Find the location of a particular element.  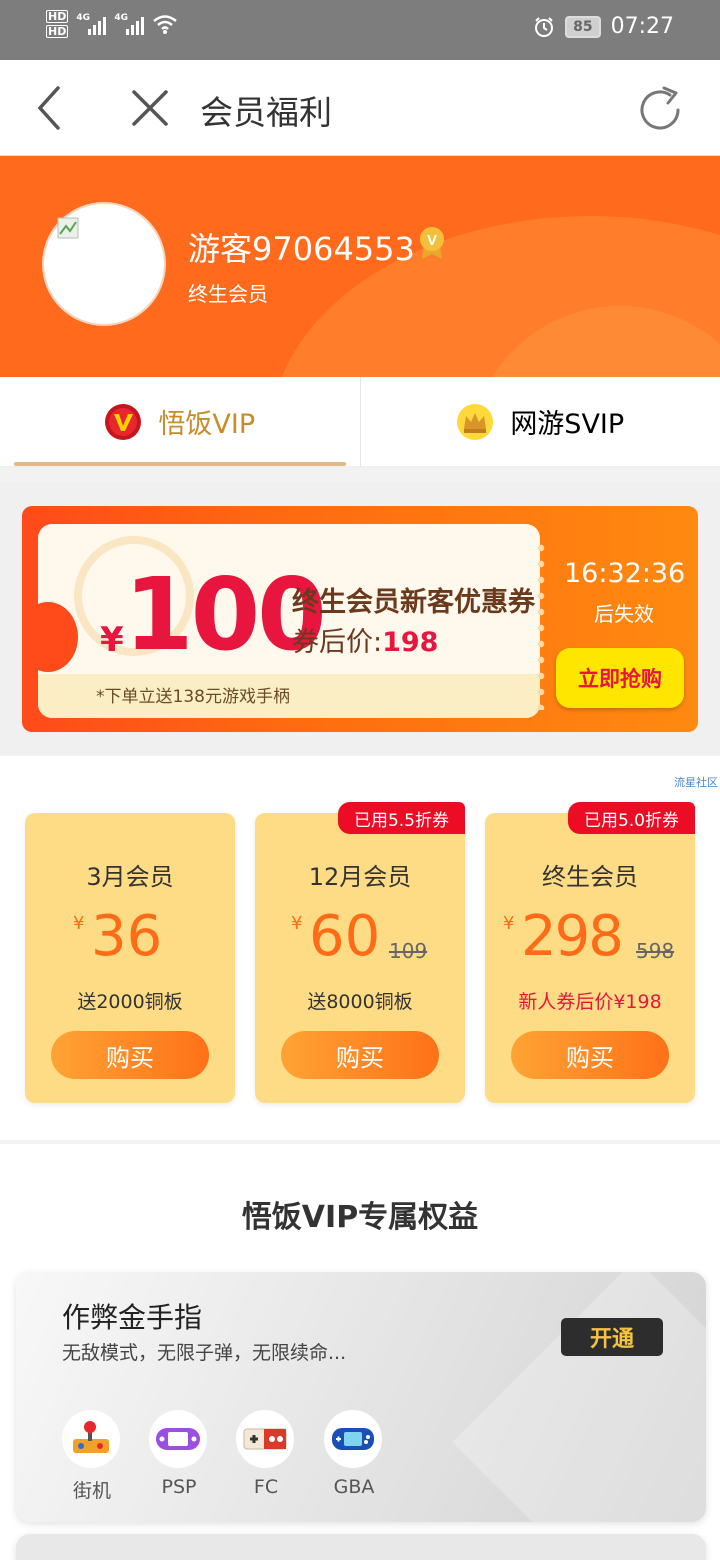

wifi-icon is located at coordinates (165, 24).